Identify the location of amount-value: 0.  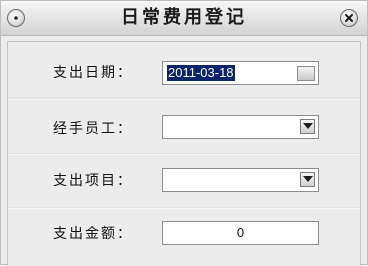
(240, 233).